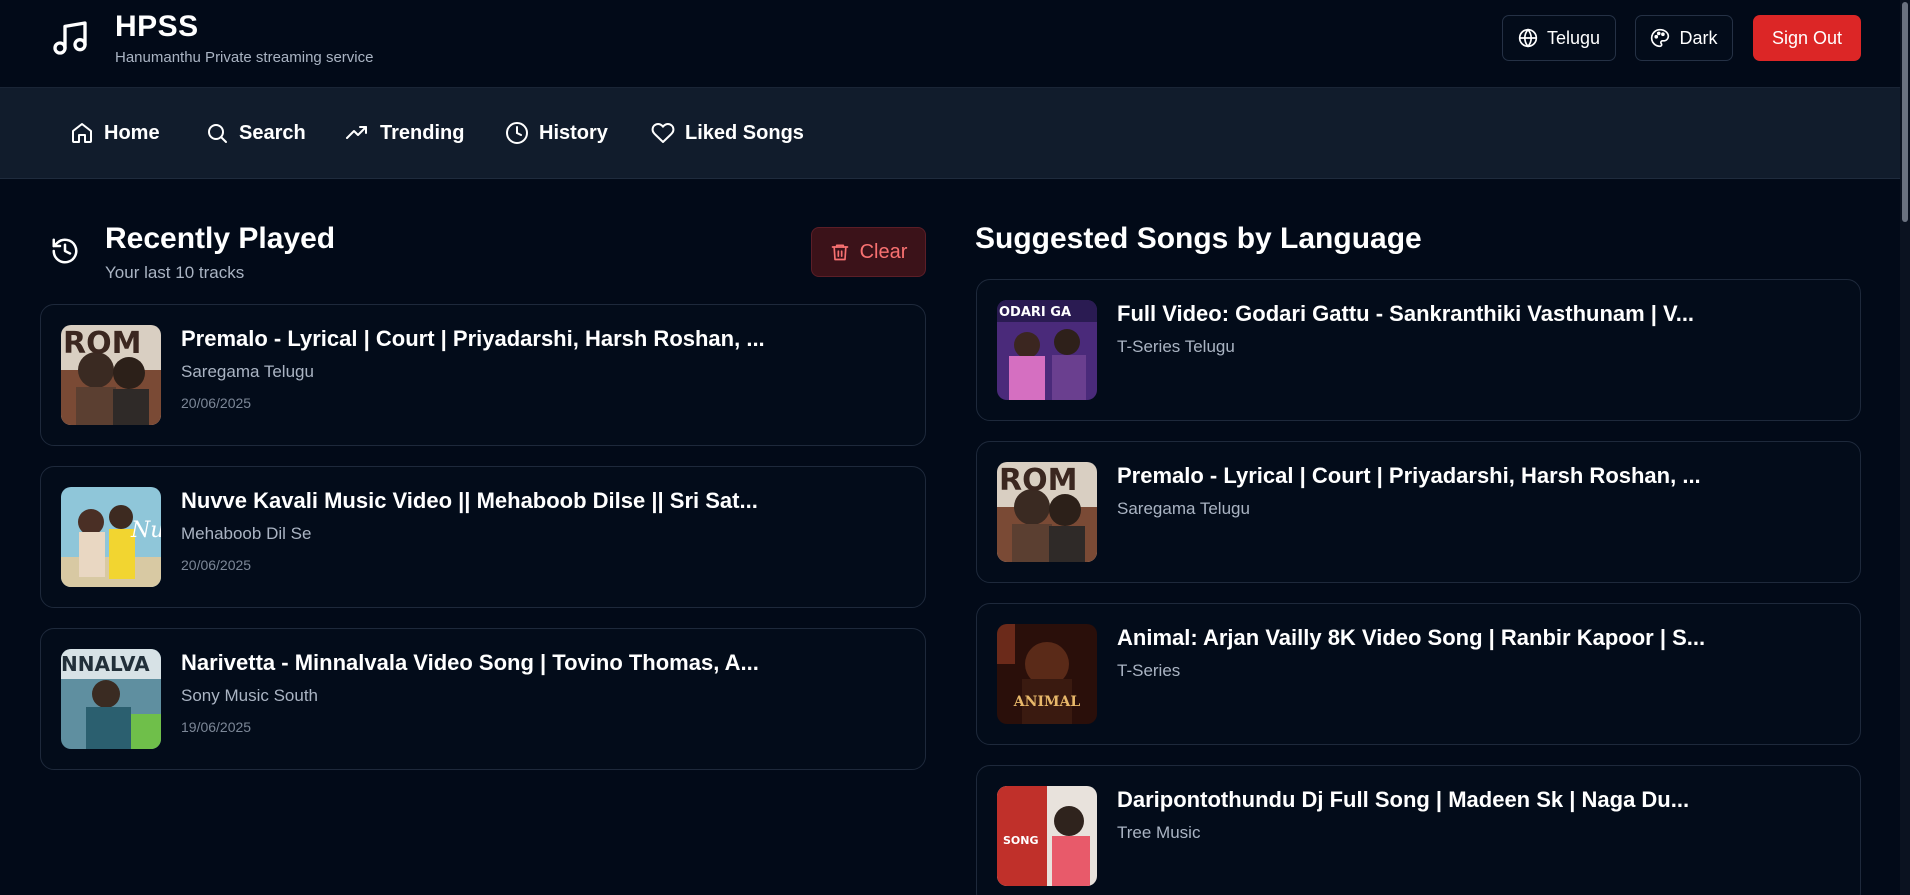 The image size is (1910, 895). What do you see at coordinates (356, 132) in the screenshot?
I see `trending-up-icon` at bounding box center [356, 132].